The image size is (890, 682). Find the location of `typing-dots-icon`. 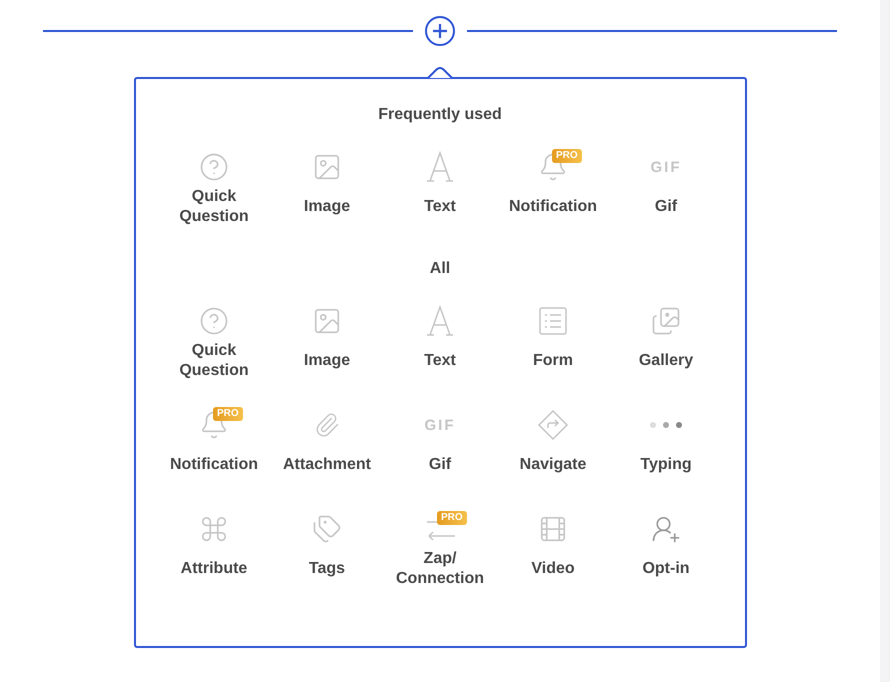

typing-dots-icon is located at coordinates (666, 425).